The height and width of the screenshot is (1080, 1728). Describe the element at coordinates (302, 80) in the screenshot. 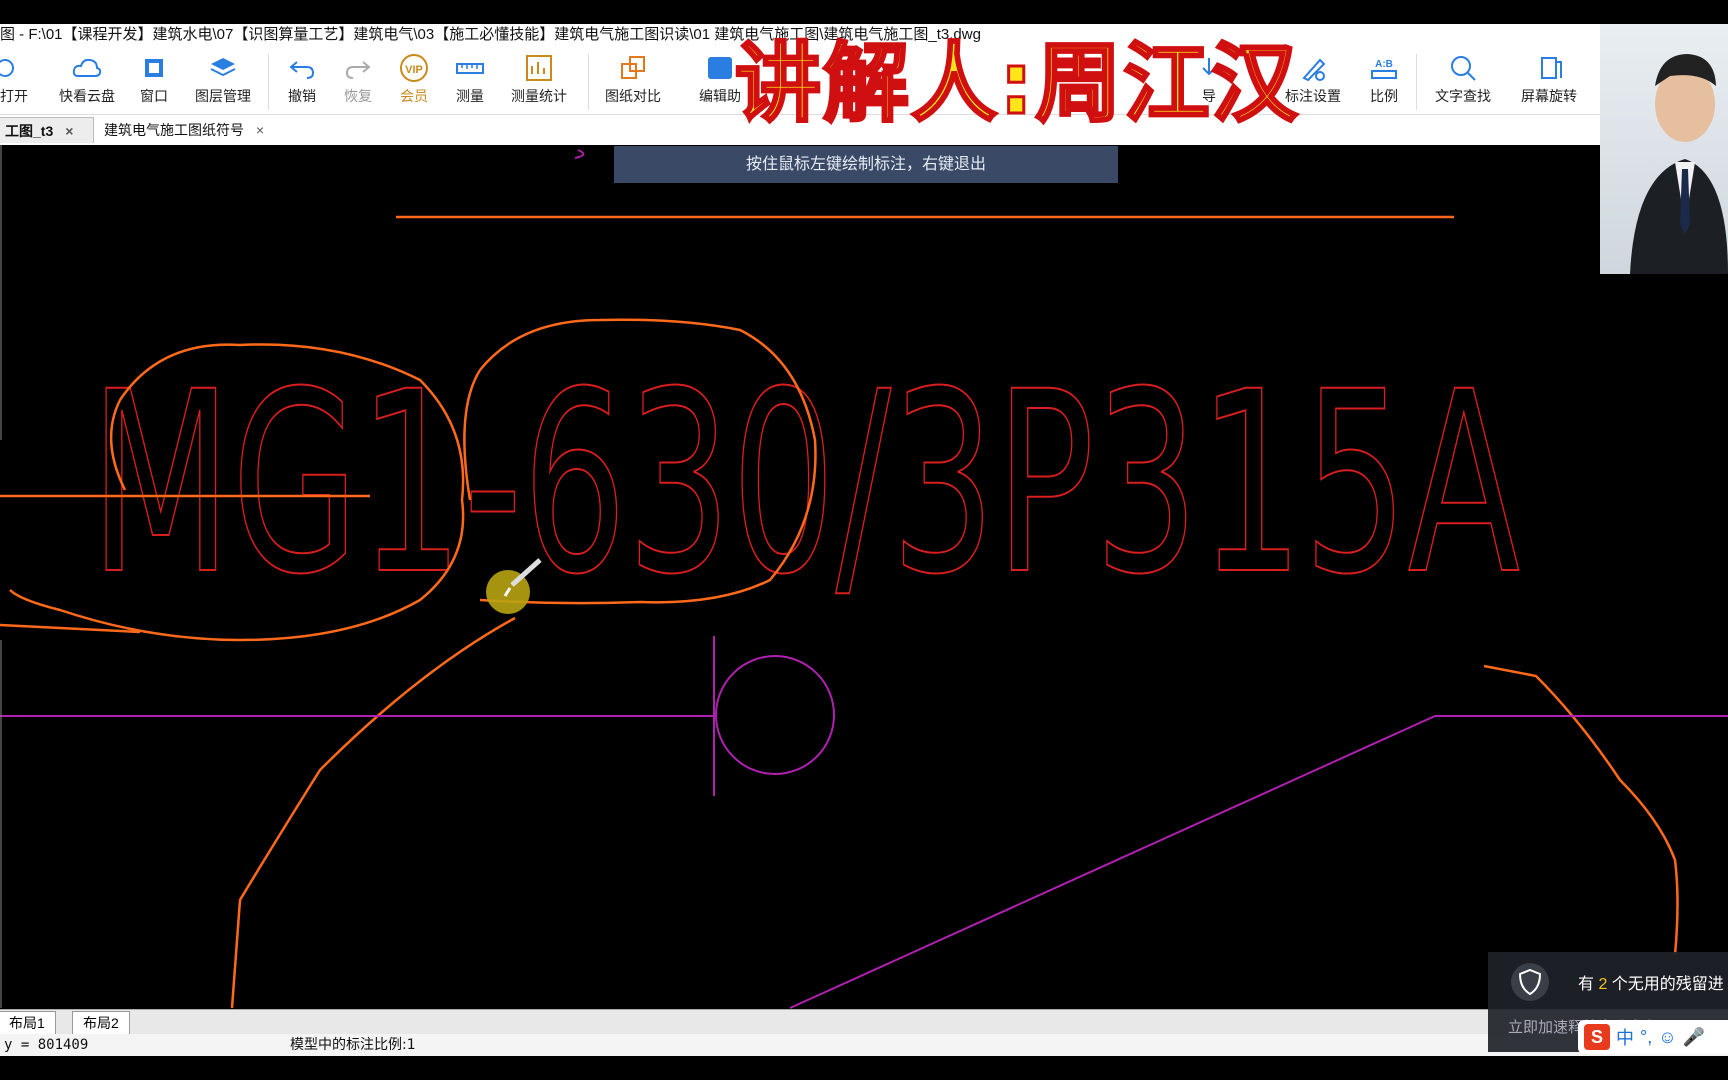

I see `undo-button: 撤销` at that location.